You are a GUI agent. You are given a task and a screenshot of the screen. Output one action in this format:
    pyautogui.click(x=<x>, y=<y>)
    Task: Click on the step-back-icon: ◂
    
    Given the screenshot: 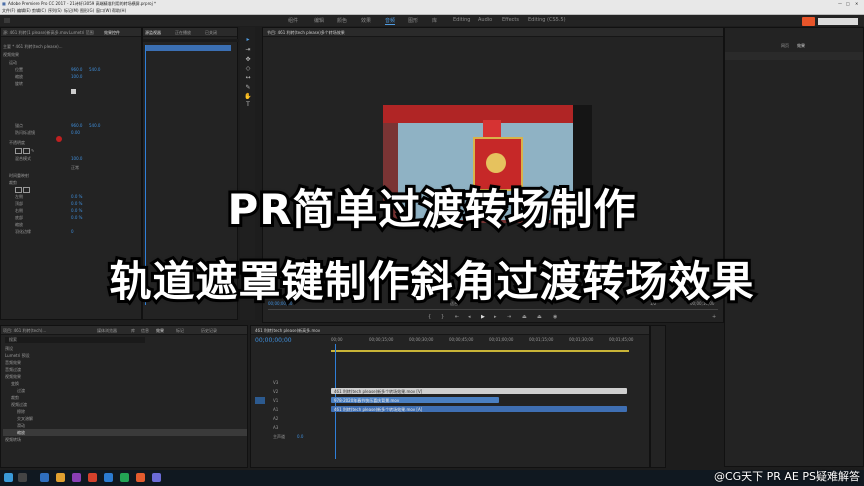 What is the action you would take?
    pyautogui.click(x=469, y=317)
    